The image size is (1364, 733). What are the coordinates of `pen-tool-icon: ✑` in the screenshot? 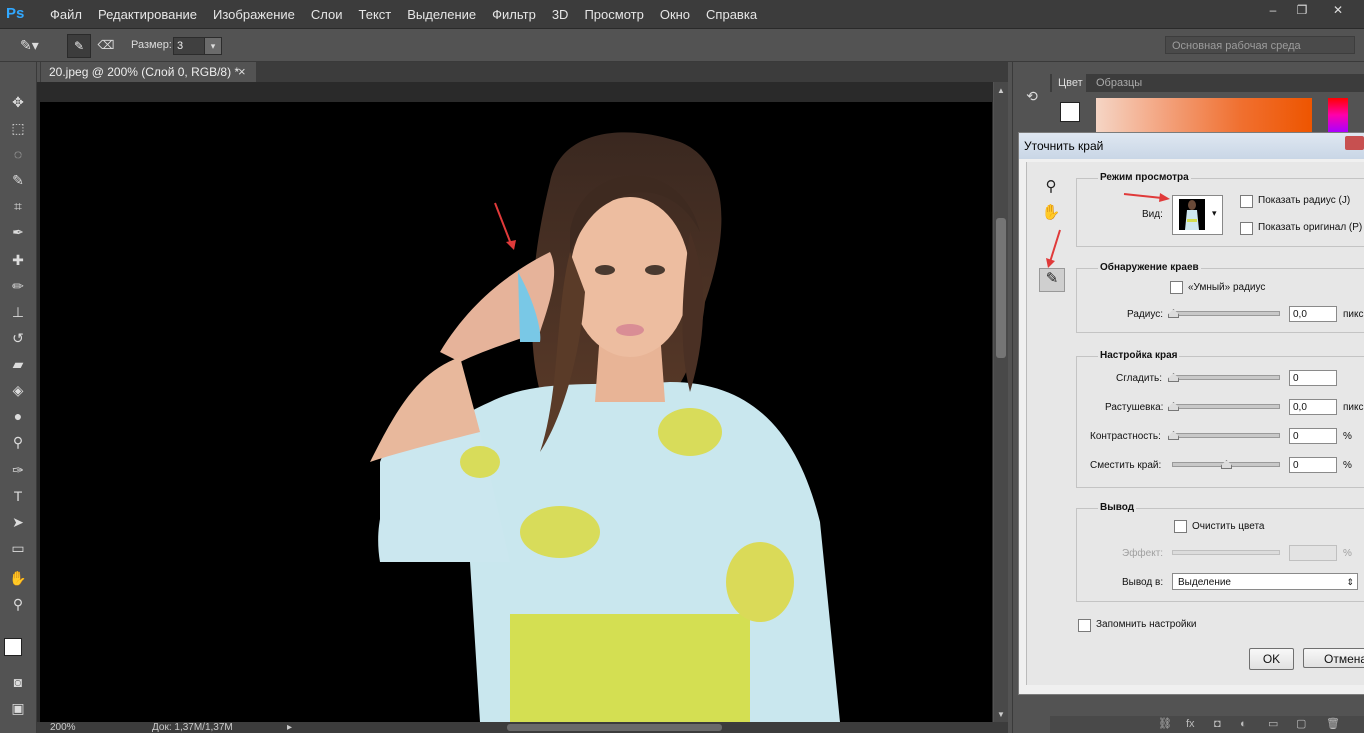 It's located at (18, 470).